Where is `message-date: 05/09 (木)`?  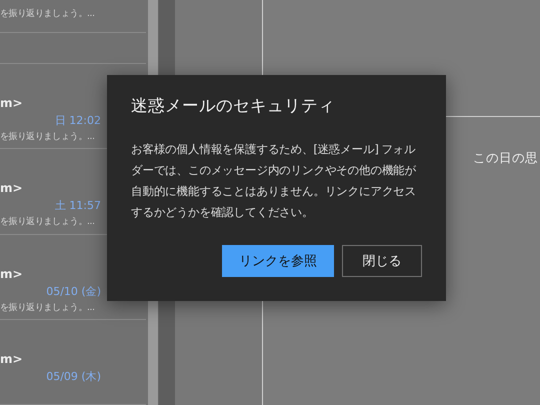
message-date: 05/09 (木) is located at coordinates (73, 376).